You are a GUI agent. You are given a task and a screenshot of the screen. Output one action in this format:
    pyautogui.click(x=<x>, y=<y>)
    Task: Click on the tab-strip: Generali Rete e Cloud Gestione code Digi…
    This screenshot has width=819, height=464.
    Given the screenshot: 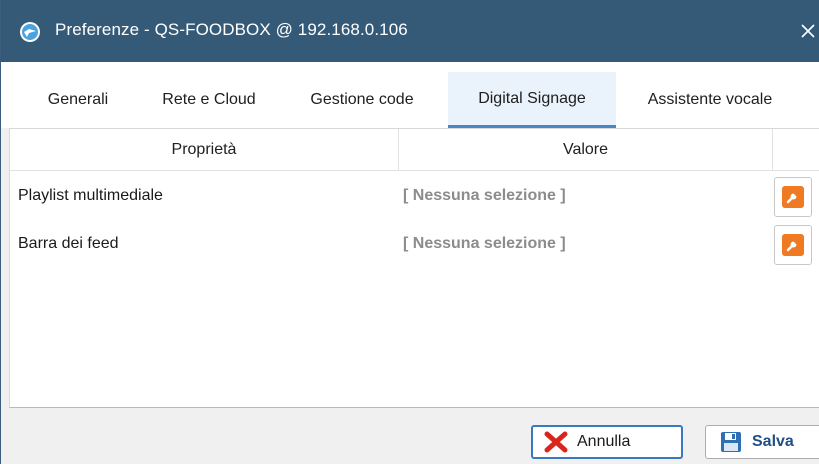 What is the action you would take?
    pyautogui.click(x=410, y=95)
    